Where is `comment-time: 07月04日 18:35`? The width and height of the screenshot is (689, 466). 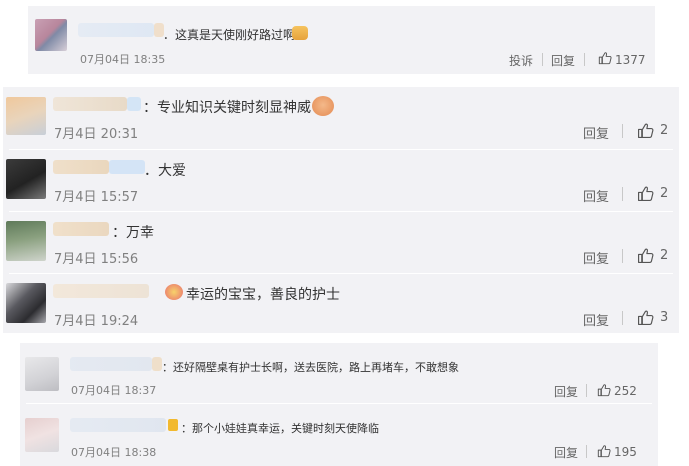
comment-time: 07月04日 18:35 is located at coordinates (123, 59).